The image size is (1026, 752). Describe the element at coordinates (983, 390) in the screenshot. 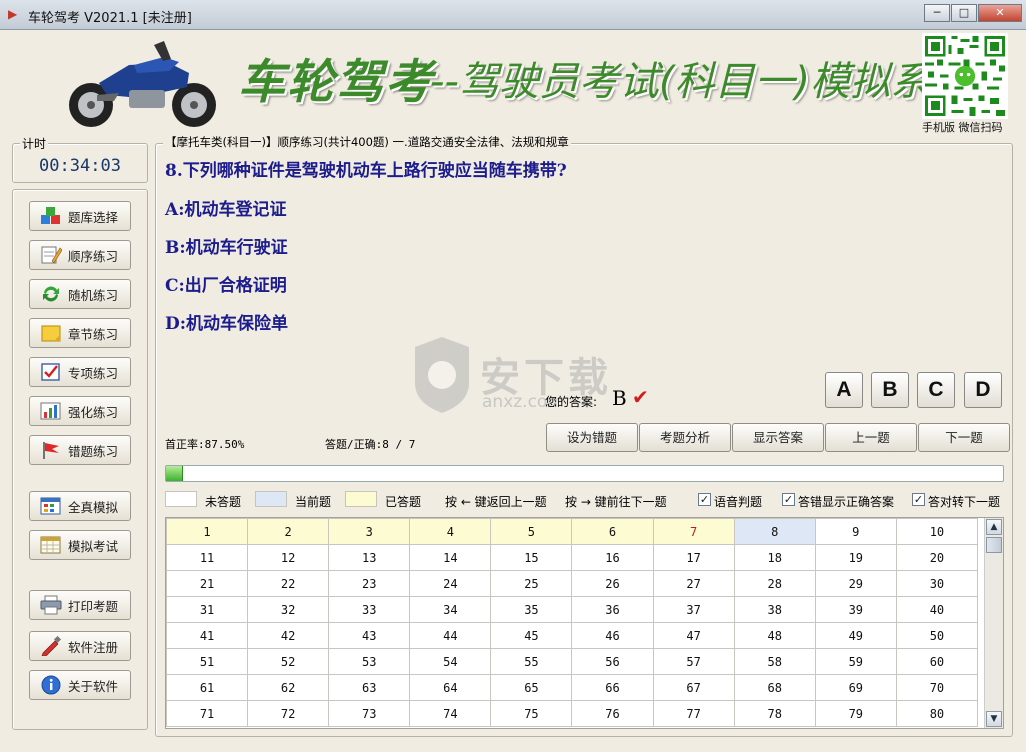

I see `answer-d-button: D` at that location.